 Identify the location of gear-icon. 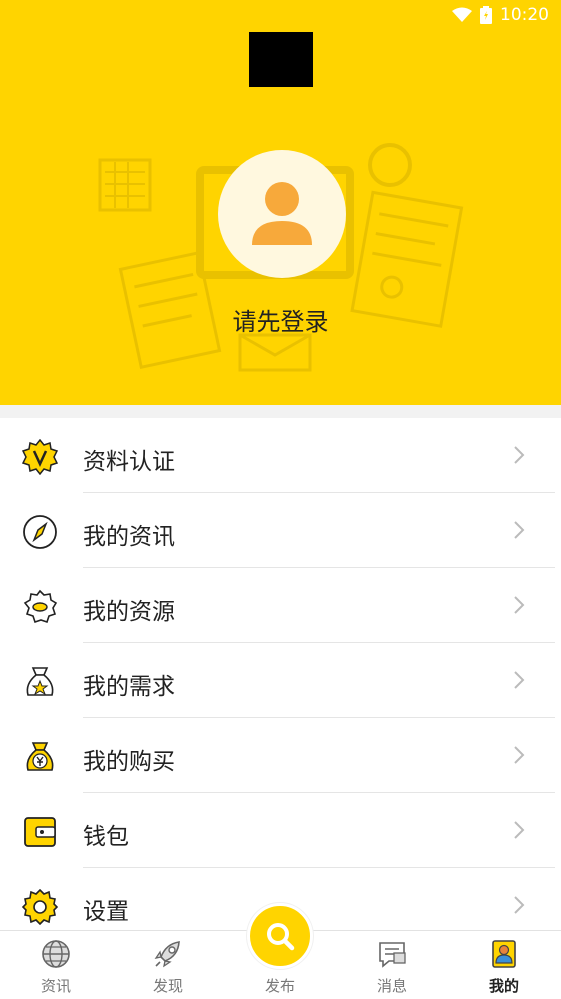
(40, 907).